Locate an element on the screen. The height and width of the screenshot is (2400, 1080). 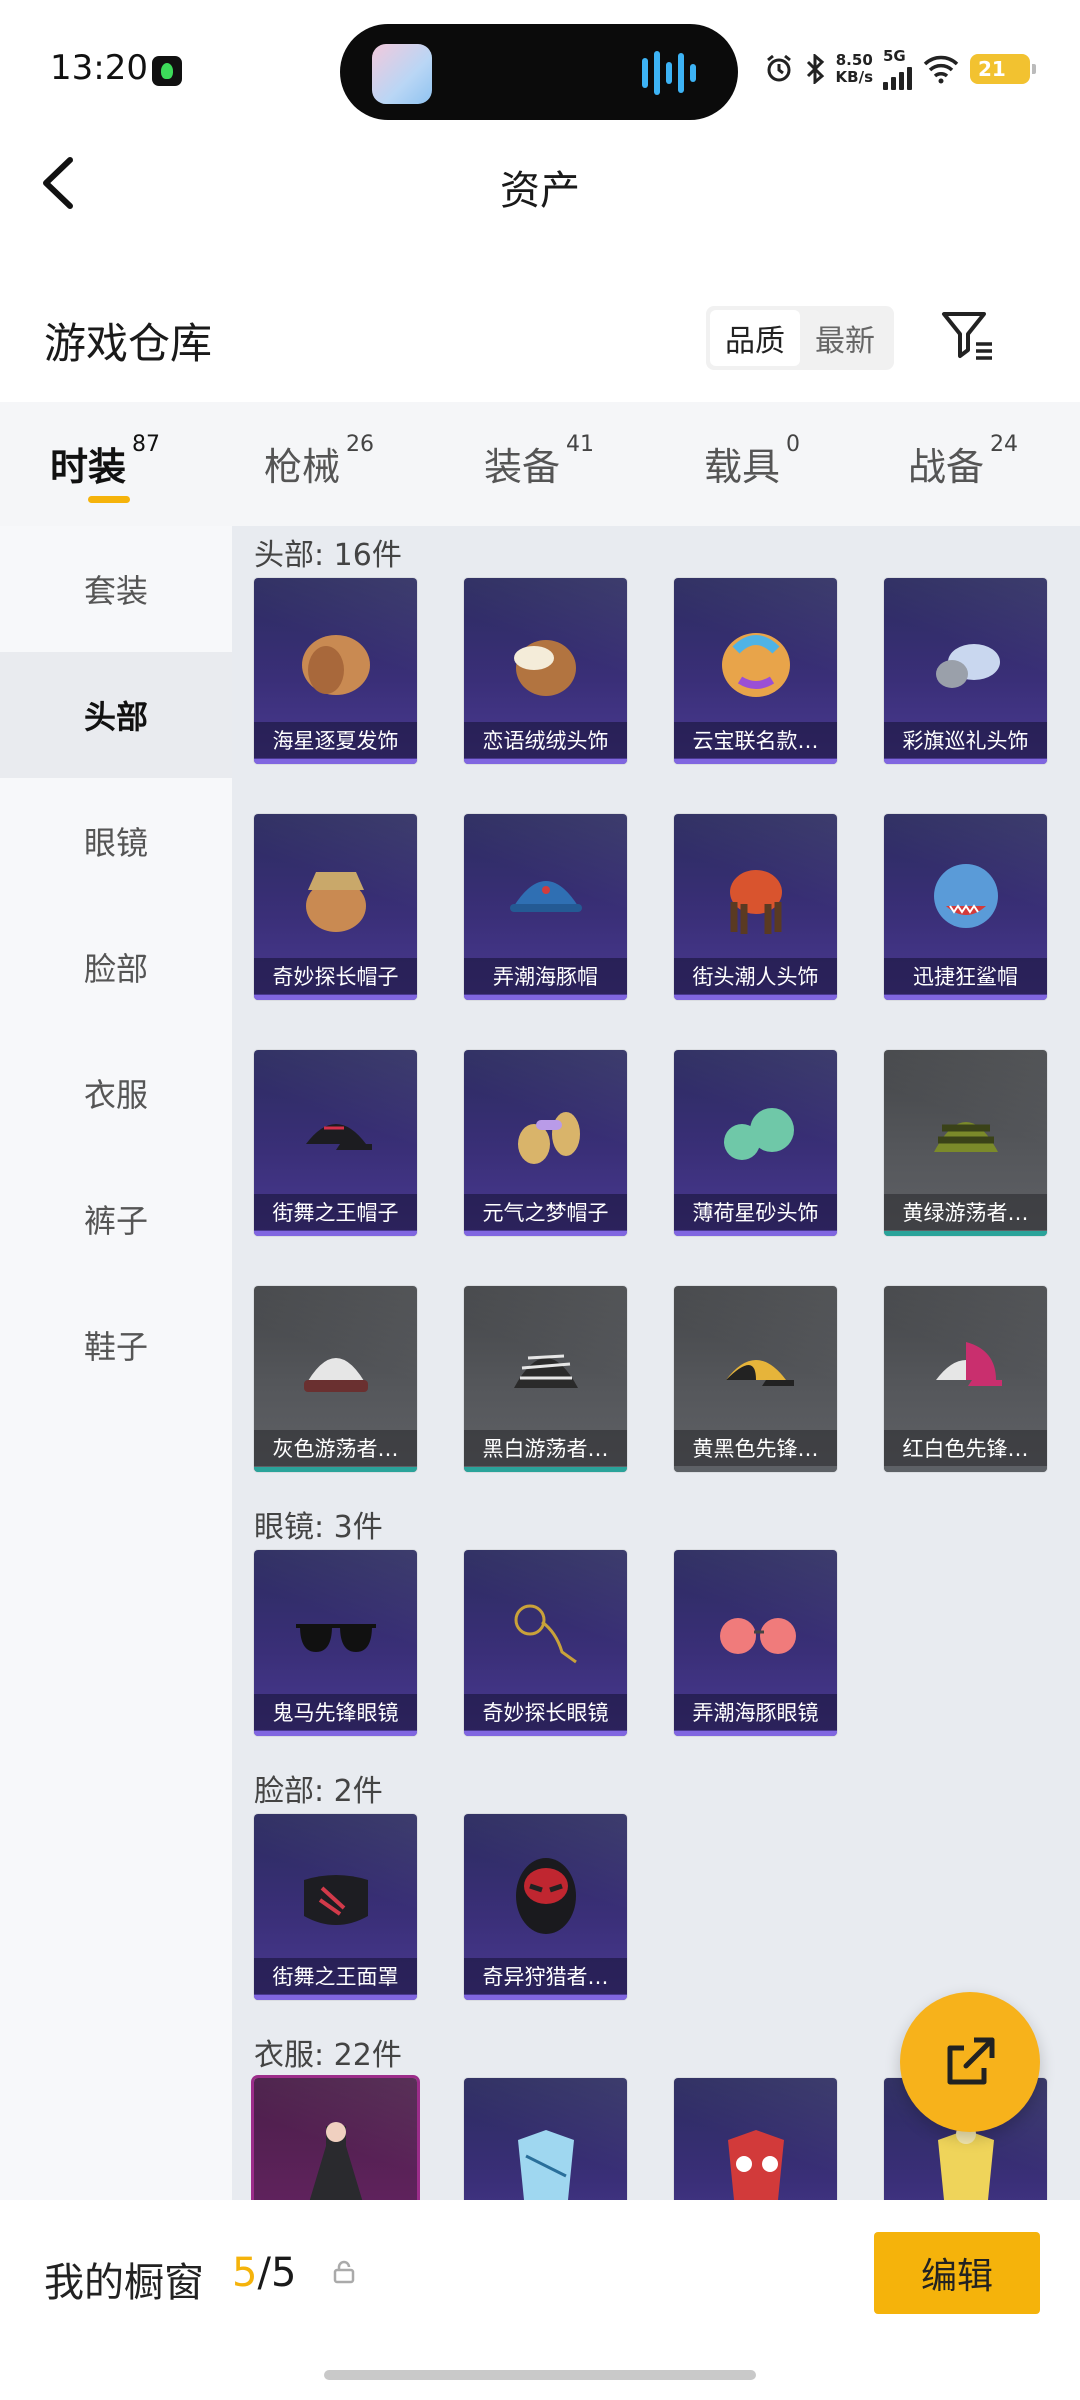
item-card: 奇妙探长帽子 is located at coordinates (335, 907).